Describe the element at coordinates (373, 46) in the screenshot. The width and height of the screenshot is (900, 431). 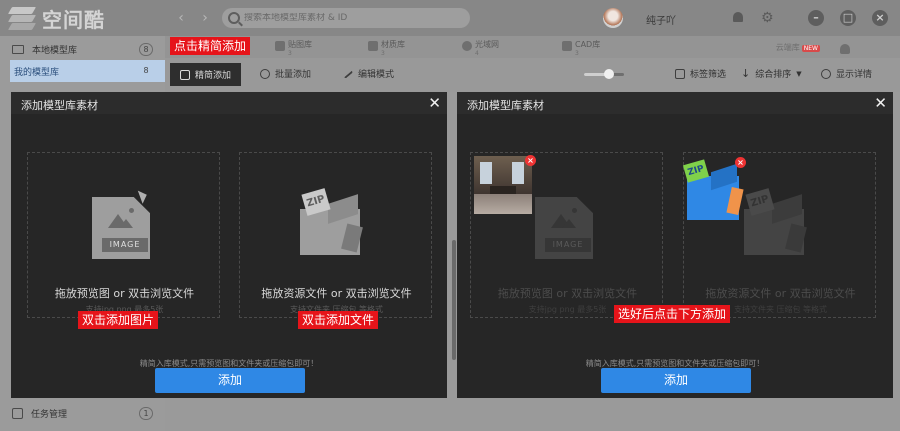
I see `material-icon` at that location.